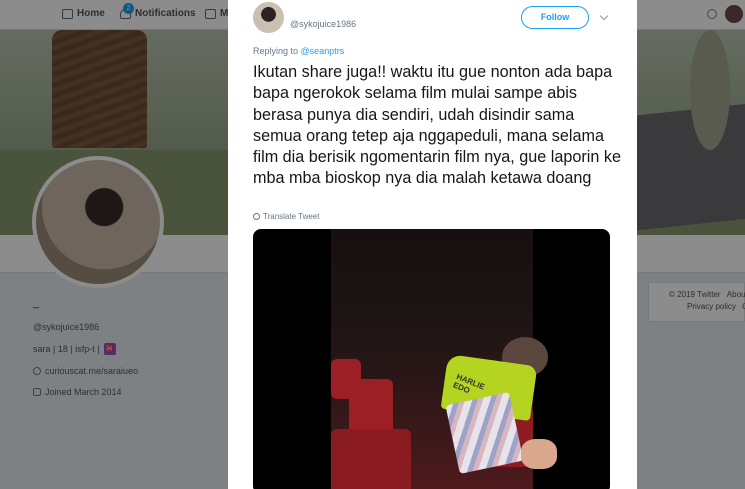 Image resolution: width=745 pixels, height=489 pixels. I want to click on globe-icon, so click(256, 216).